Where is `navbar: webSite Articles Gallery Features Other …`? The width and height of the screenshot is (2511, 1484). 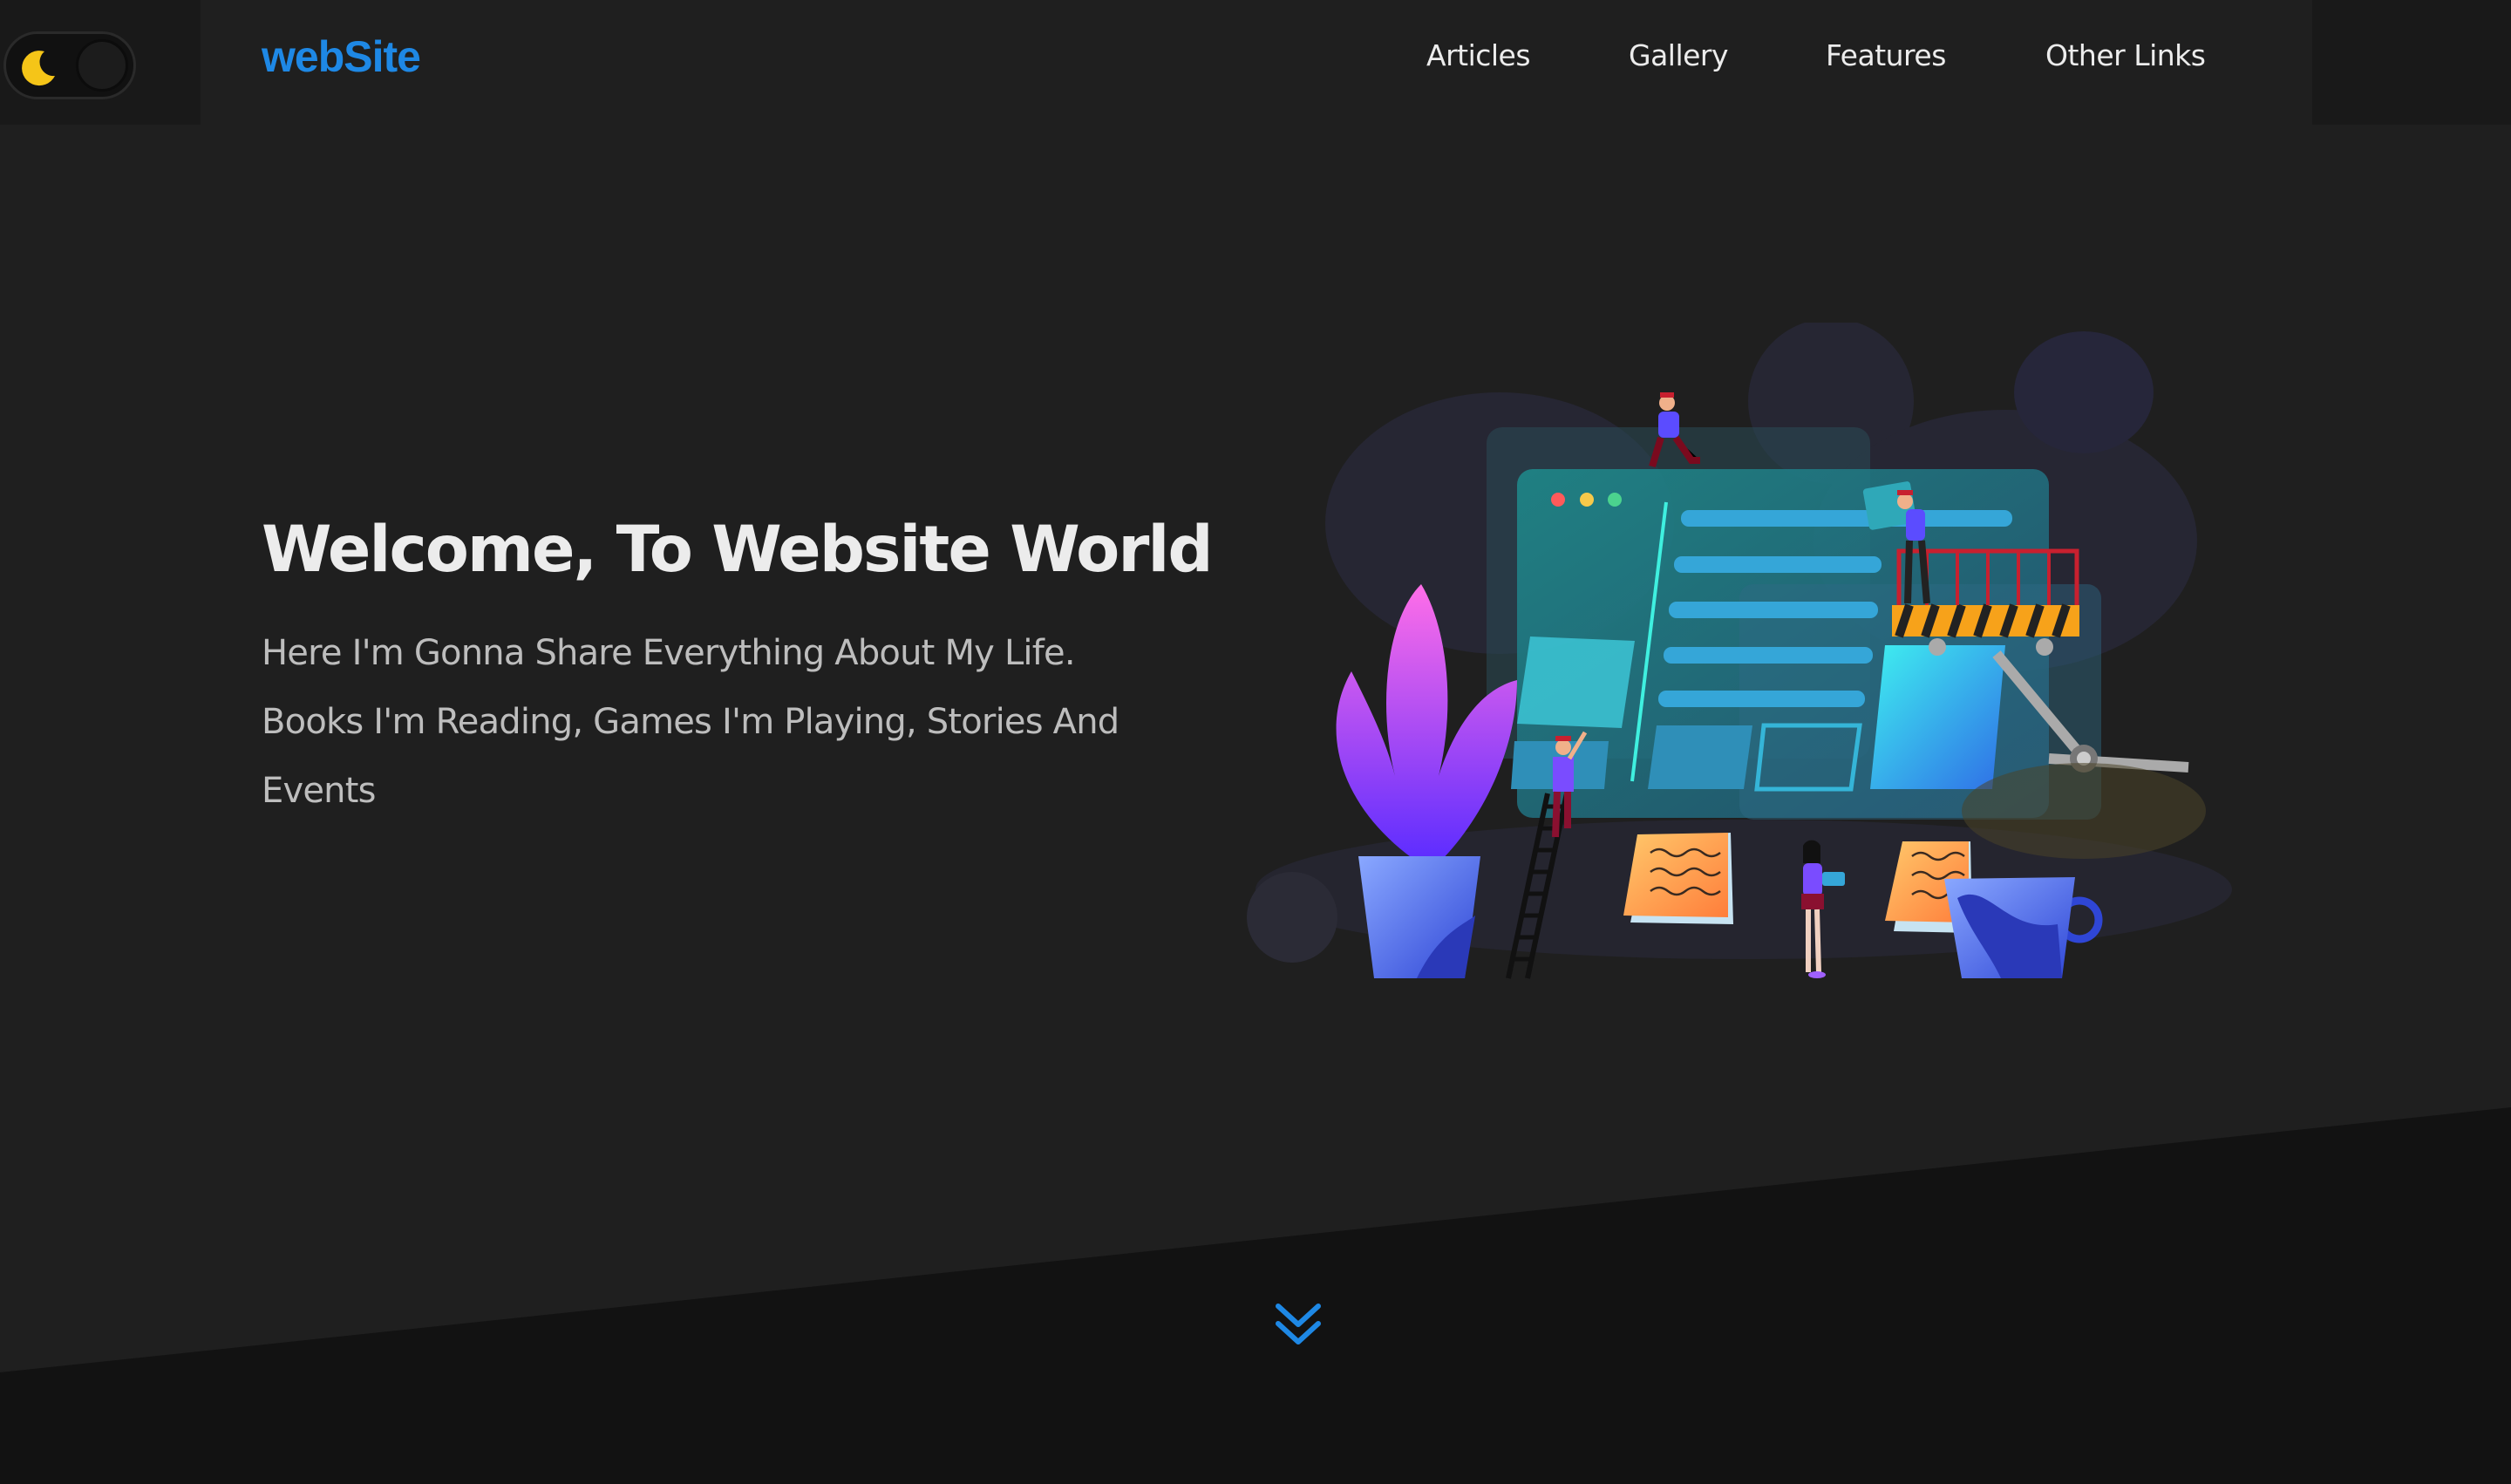
navbar: webSite Articles Gallery Features Other … is located at coordinates (1256, 62).